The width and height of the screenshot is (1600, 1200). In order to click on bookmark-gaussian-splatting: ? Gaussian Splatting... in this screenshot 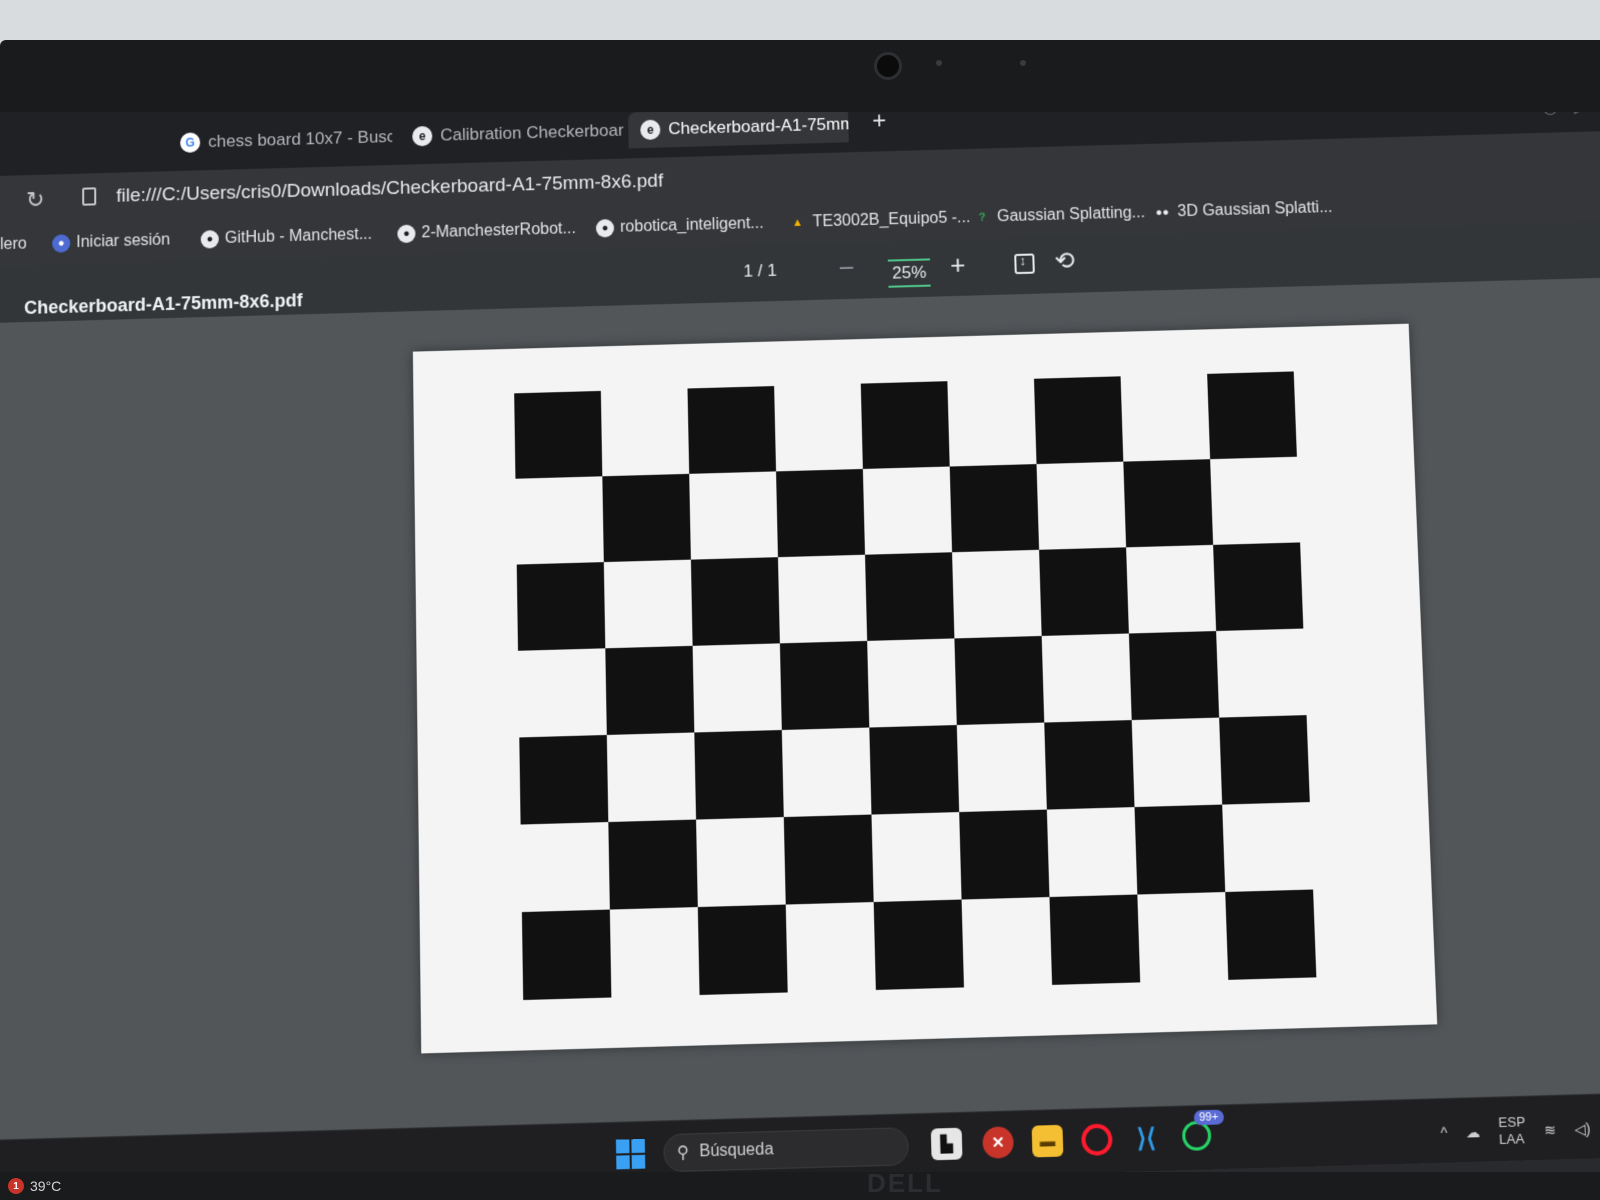, I will do `click(1059, 215)`.